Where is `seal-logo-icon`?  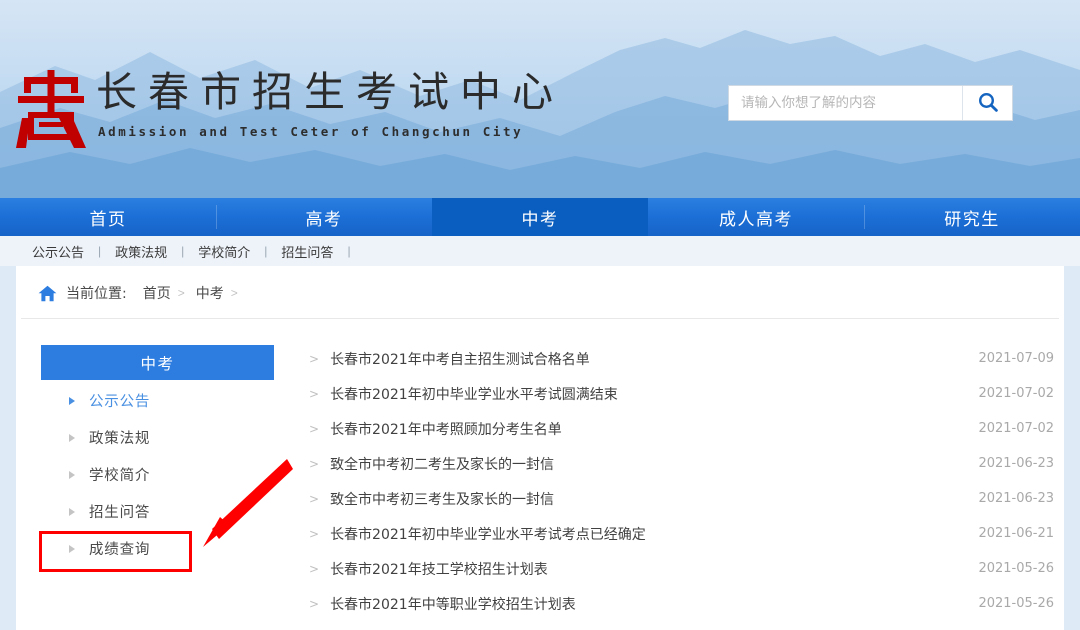
seal-logo-icon is located at coordinates (51, 109).